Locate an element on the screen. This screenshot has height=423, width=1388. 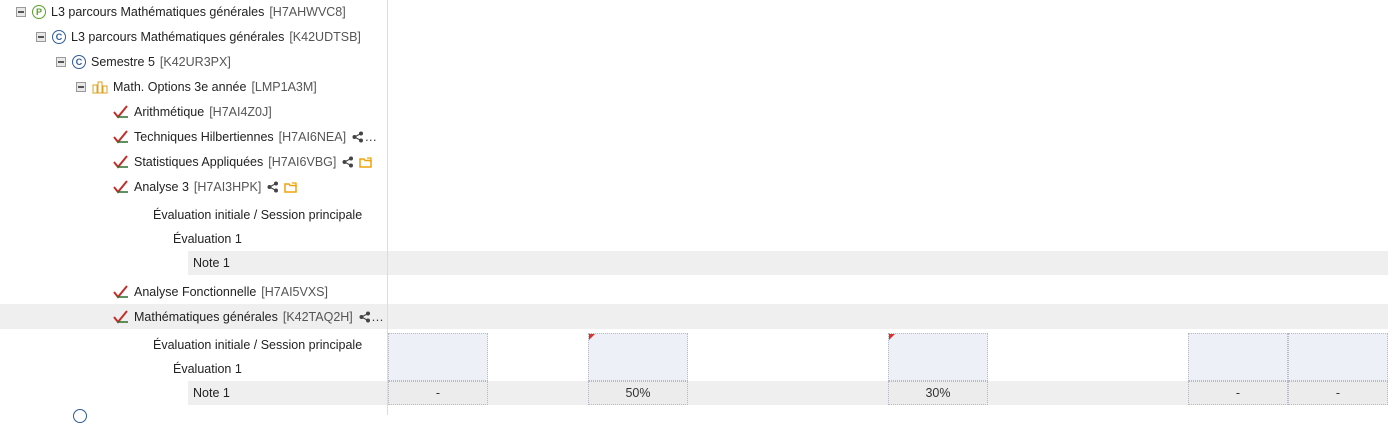
semester-badge-icon: C is located at coordinates (79, 62).